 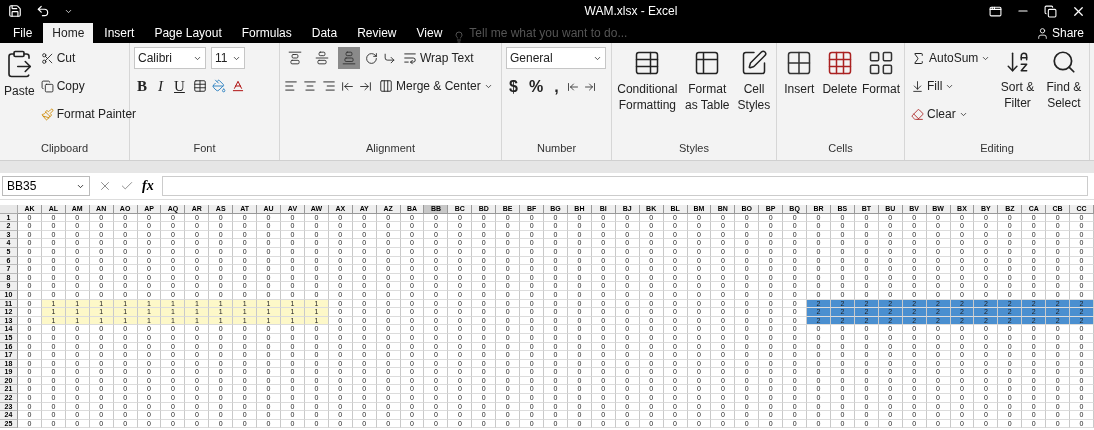 What do you see at coordinates (1059, 33) in the screenshot?
I see `share-button: Share` at bounding box center [1059, 33].